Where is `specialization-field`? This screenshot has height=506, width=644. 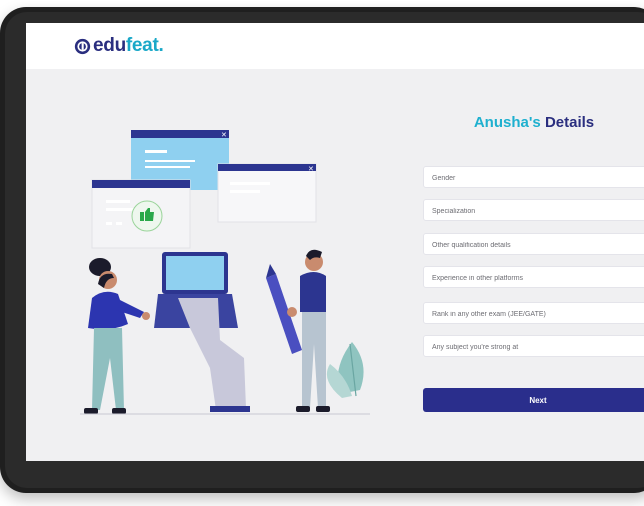 specialization-field is located at coordinates (533, 210).